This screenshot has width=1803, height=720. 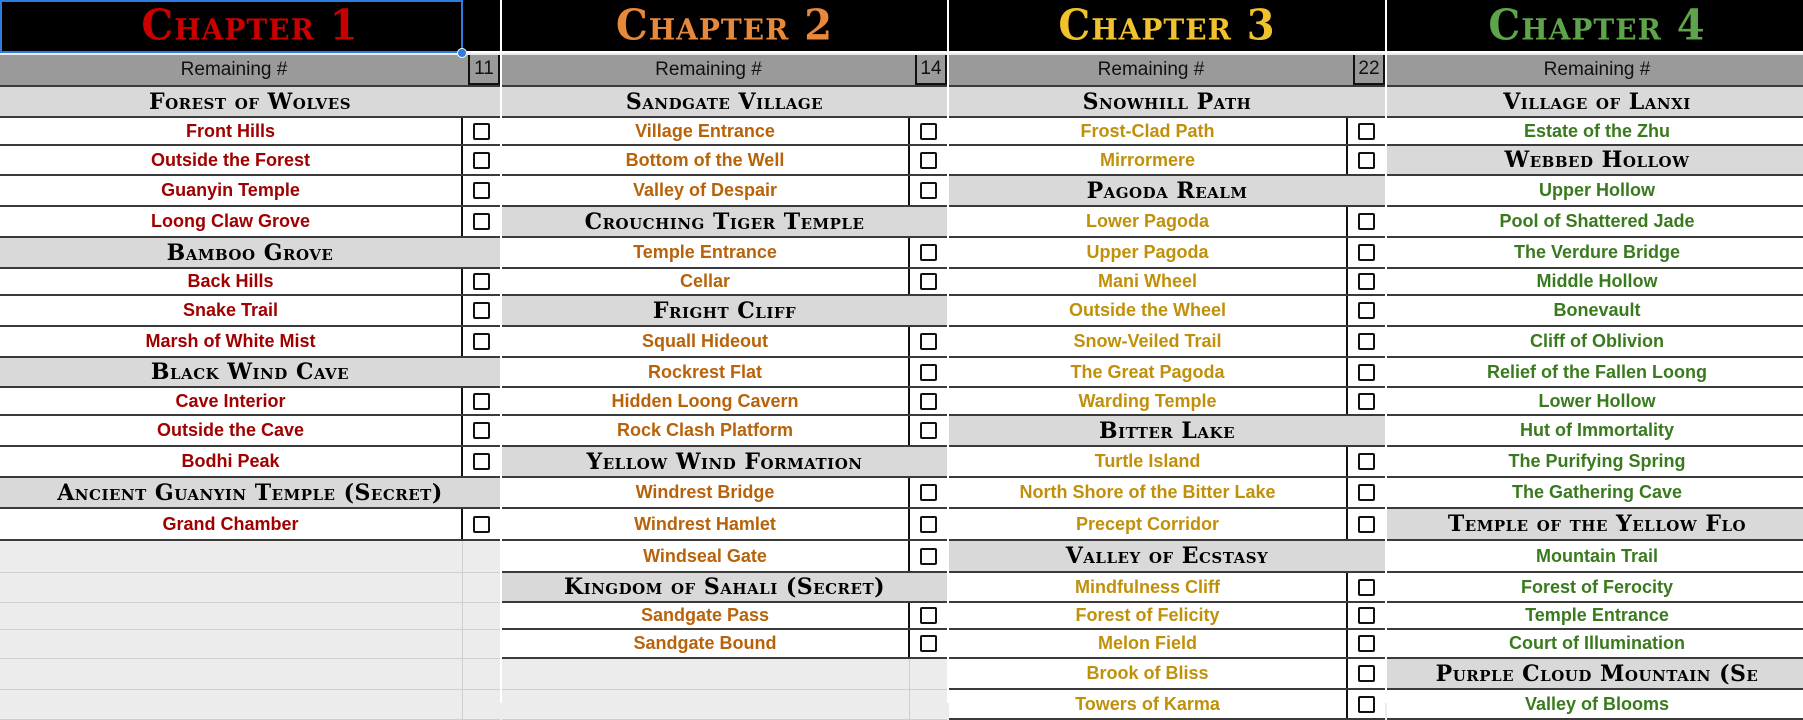 What do you see at coordinates (1167, 26) in the screenshot?
I see `chapter-title-cell: Chapter 3` at bounding box center [1167, 26].